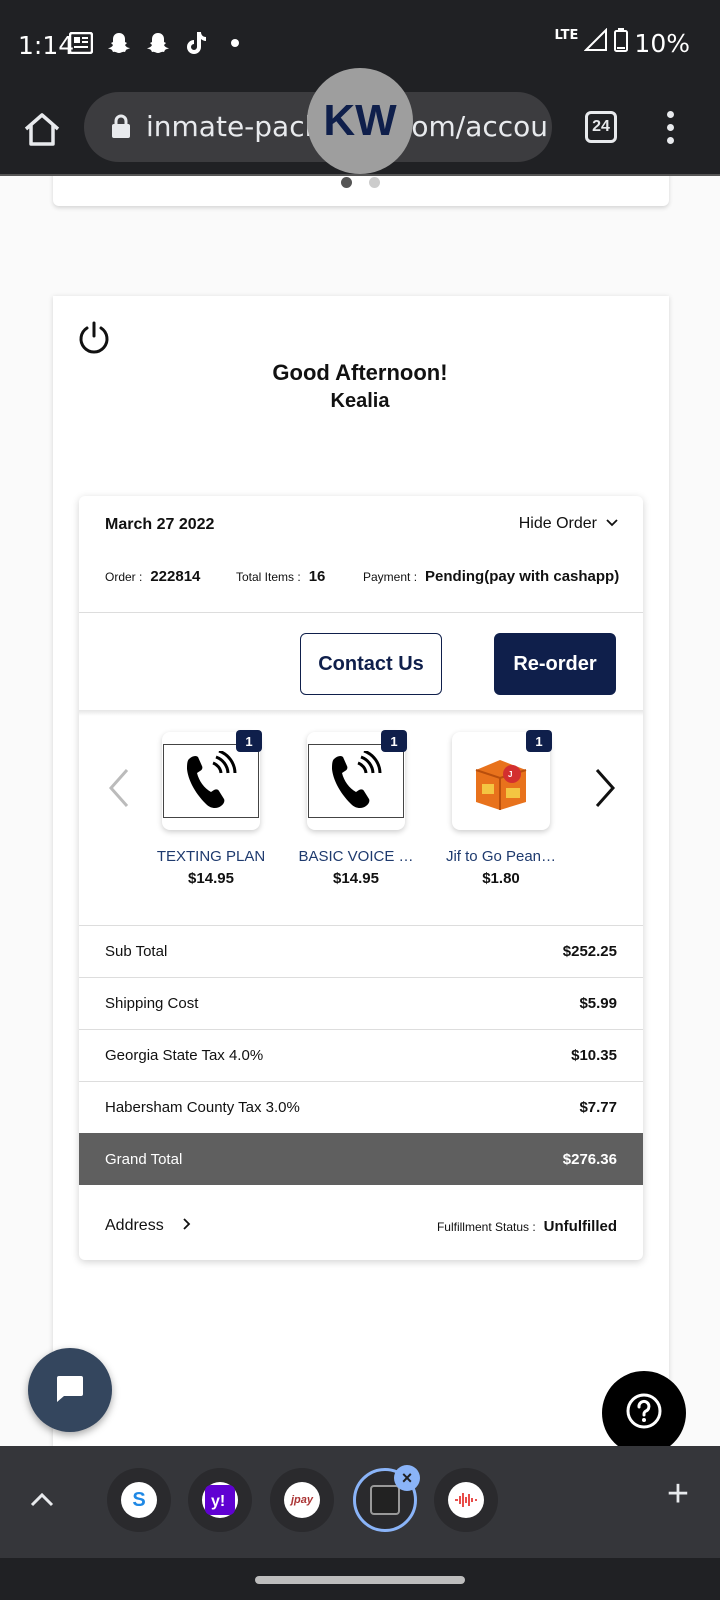 The height and width of the screenshot is (1600, 720). I want to click on svg-text: y!, so click(218, 1501).